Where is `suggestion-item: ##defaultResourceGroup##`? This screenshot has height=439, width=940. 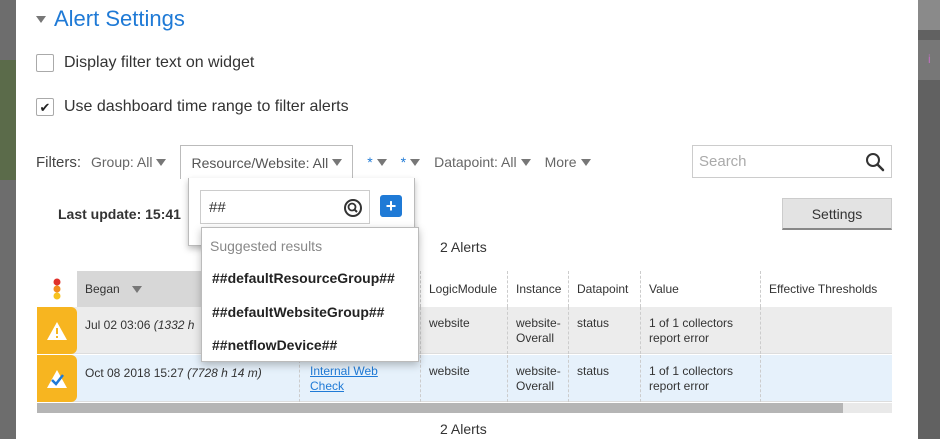
suggestion-item: ##defaultResourceGroup## is located at coordinates (303, 278).